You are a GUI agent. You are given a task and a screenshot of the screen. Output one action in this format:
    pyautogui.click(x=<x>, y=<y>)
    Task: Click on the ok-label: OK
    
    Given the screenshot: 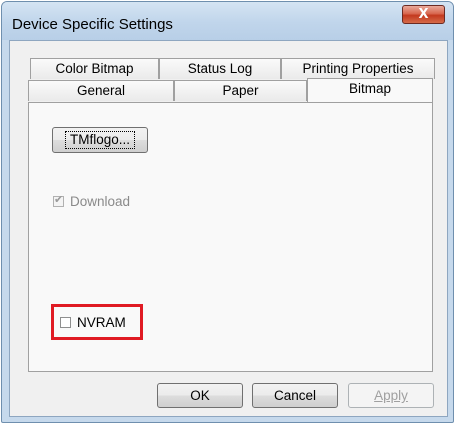 What is the action you would take?
    pyautogui.click(x=200, y=395)
    